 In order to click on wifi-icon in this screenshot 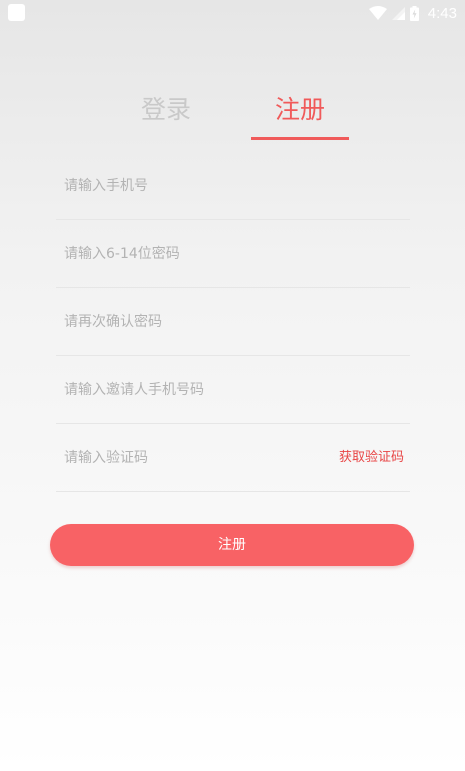, I will do `click(377, 13)`.